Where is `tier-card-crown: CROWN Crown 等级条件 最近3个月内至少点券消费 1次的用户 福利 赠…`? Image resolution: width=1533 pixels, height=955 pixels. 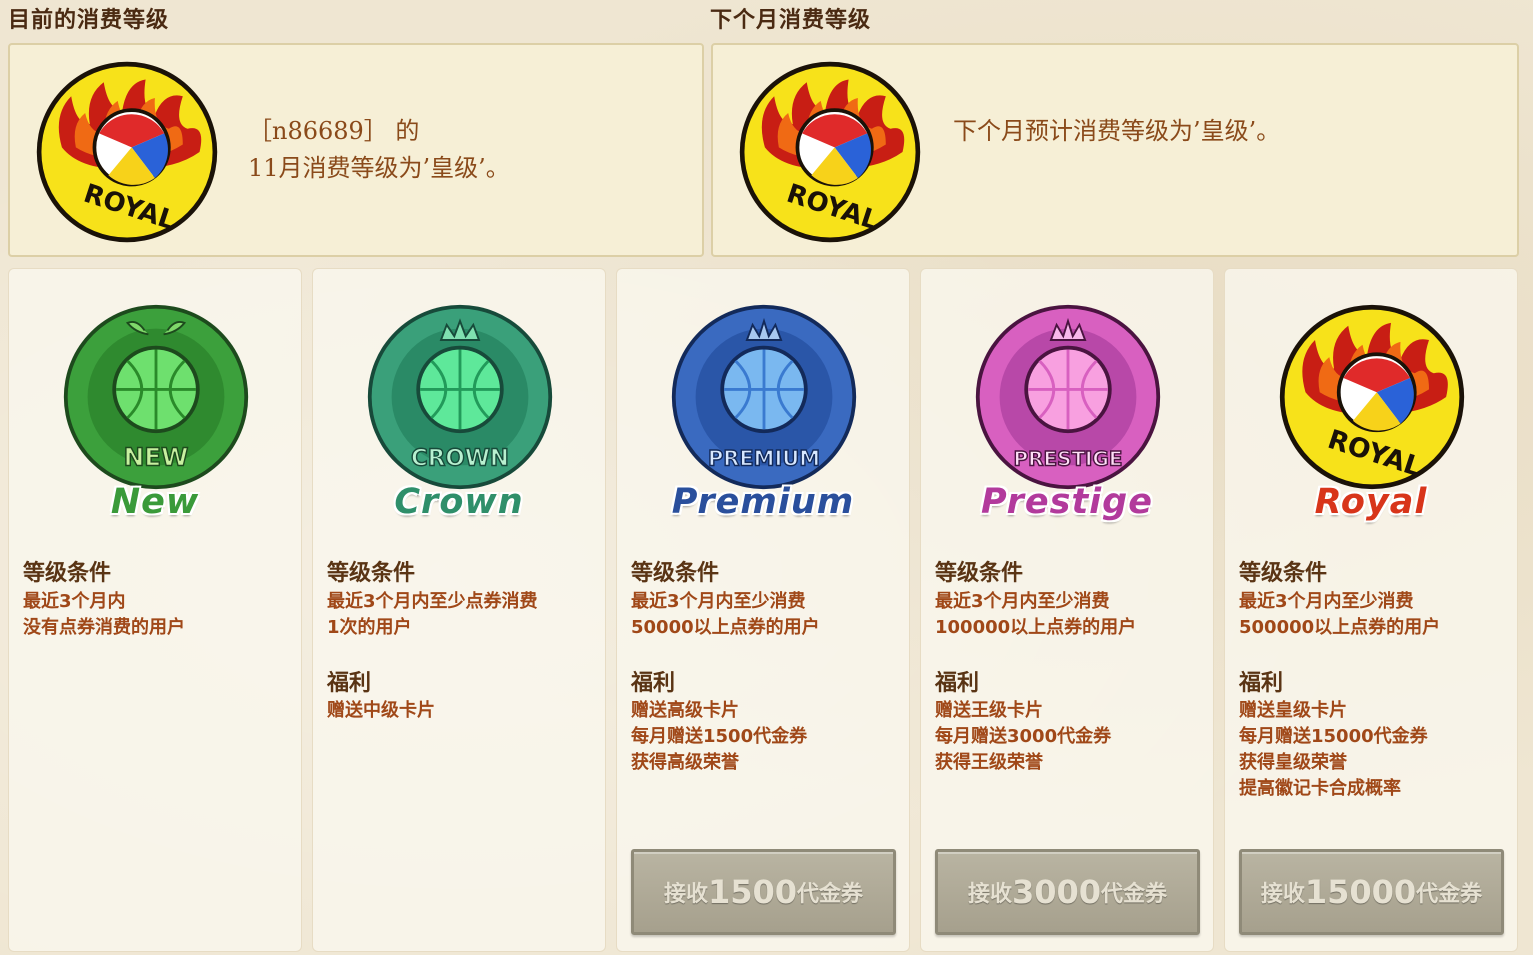
tier-card-crown: CROWN Crown 等级条件 最近3个月内至少点券消费 1次的用户 福利 赠… is located at coordinates (459, 610).